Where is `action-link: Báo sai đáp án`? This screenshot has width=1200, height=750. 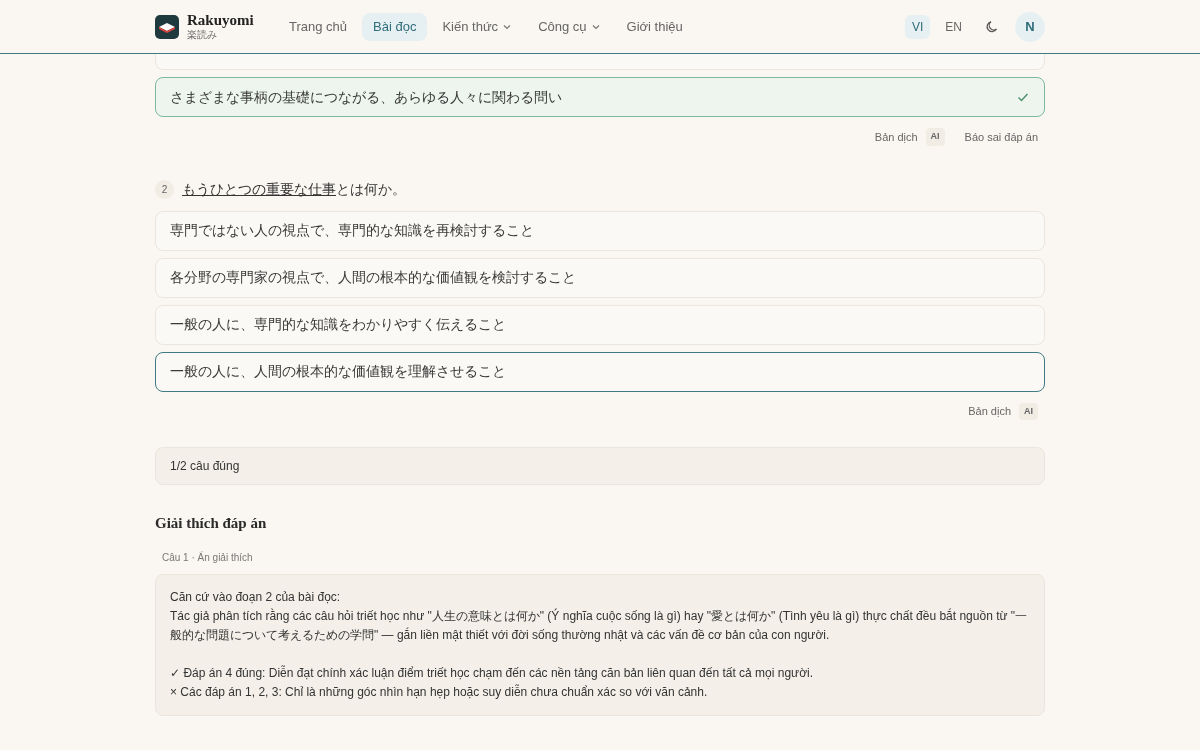
action-link: Báo sai đáp án is located at coordinates (1001, 136).